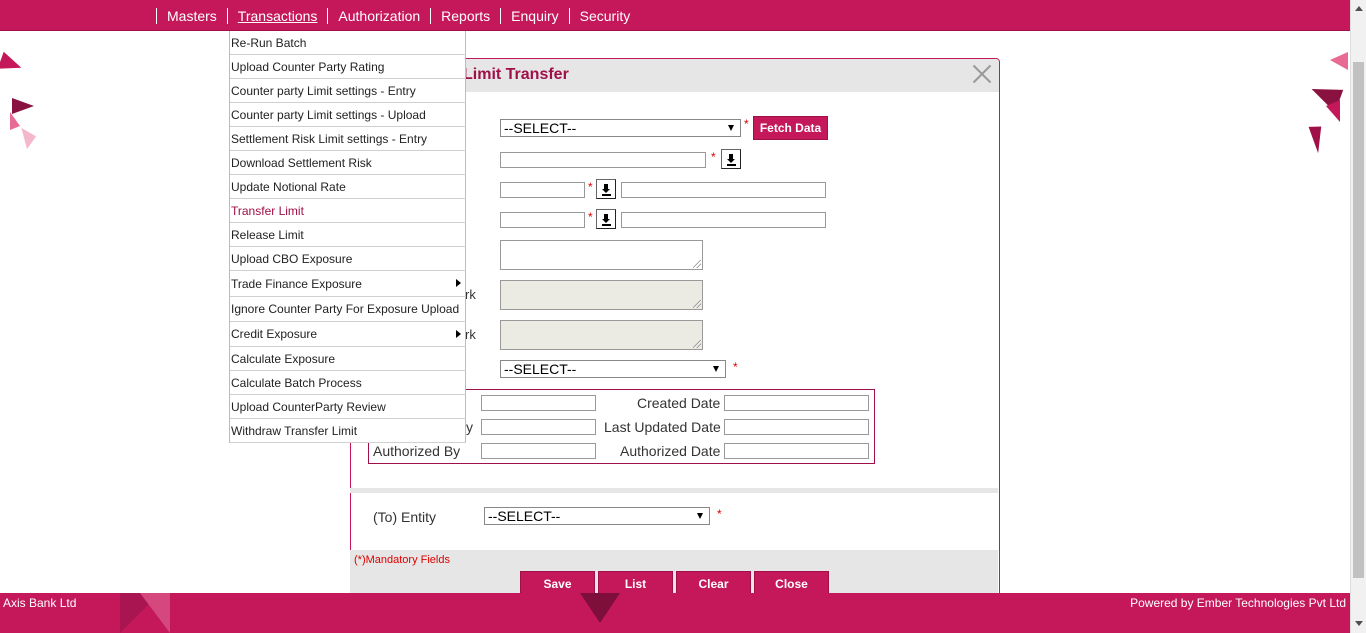  What do you see at coordinates (540, 369) in the screenshot?
I see `status-select-value: --SELECT--` at bounding box center [540, 369].